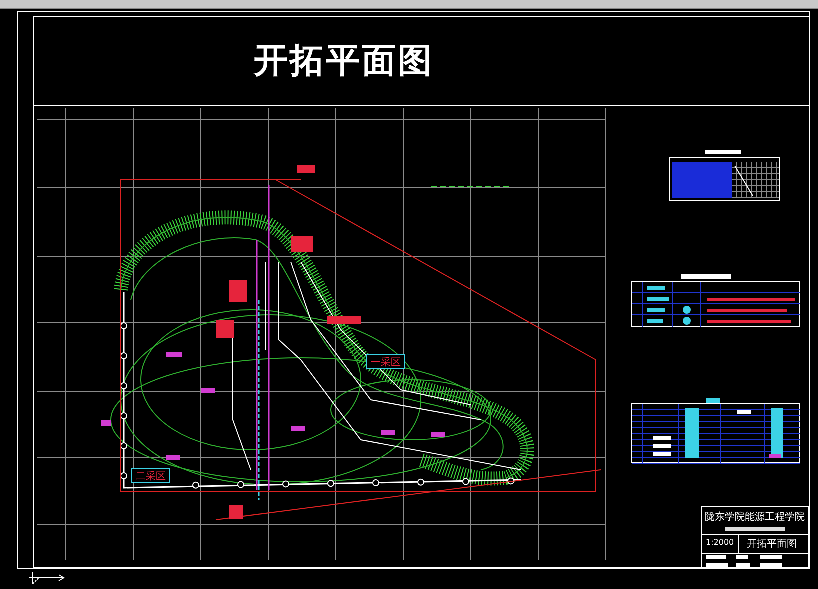  Describe the element at coordinates (47, 578) in the screenshot. I see `ucs-icon` at that location.